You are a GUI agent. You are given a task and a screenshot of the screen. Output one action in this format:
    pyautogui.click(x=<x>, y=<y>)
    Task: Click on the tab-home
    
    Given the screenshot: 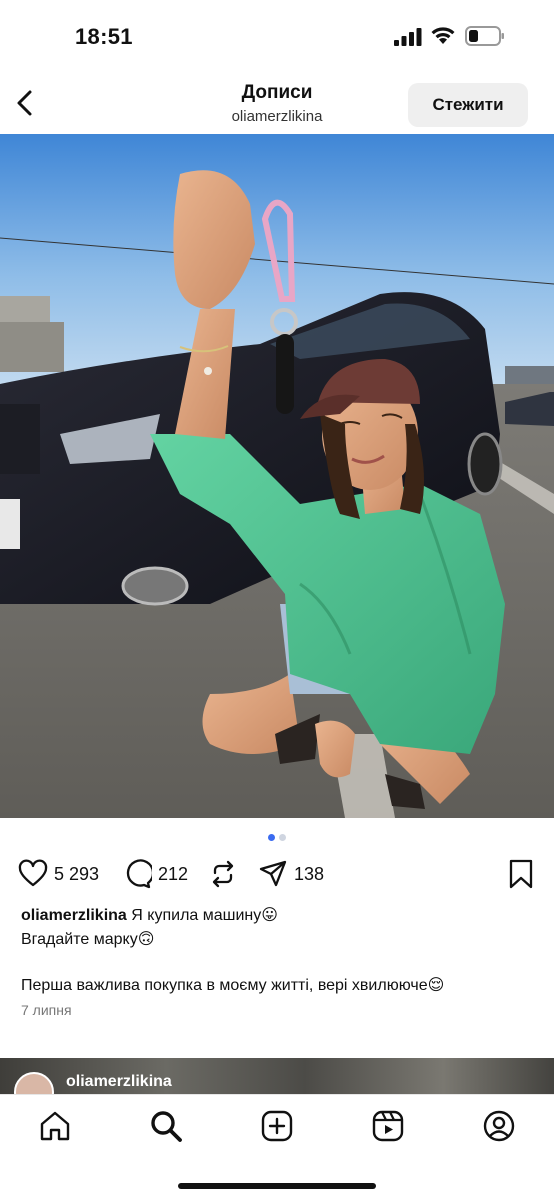 What is the action you would take?
    pyautogui.click(x=55, y=1126)
    